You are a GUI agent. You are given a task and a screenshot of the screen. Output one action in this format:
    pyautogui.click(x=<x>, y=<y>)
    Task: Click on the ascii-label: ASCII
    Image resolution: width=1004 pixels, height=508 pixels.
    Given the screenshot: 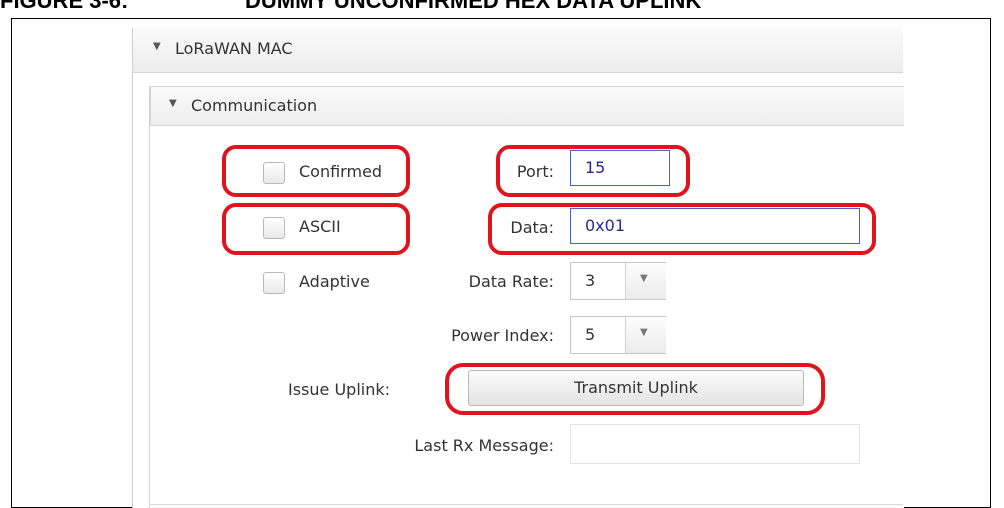 What is the action you would take?
    pyautogui.click(x=320, y=226)
    